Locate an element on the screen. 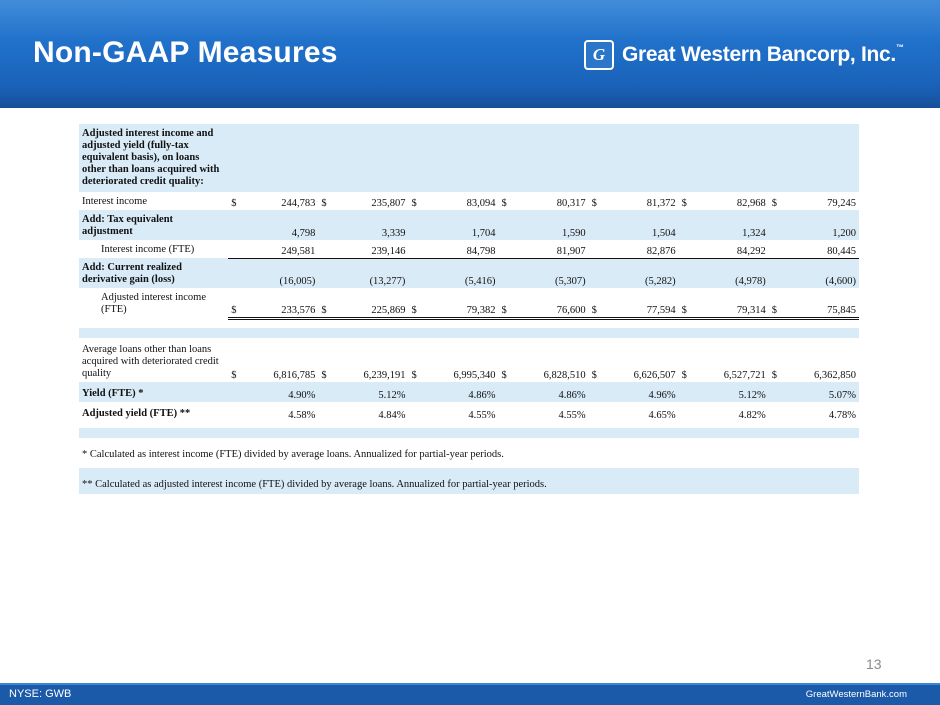 This screenshot has height=705, width=940. logo-name: Great Western Bancorp, Inc. is located at coordinates (759, 54).